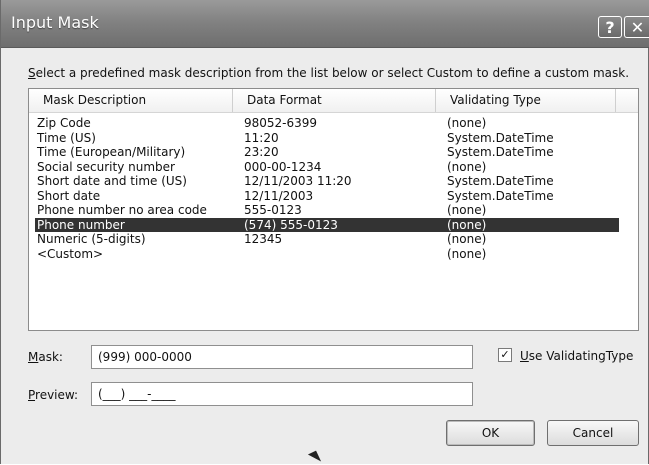 The image size is (649, 465). Describe the element at coordinates (263, 239) in the screenshot. I see `cell-format: 12345` at that location.